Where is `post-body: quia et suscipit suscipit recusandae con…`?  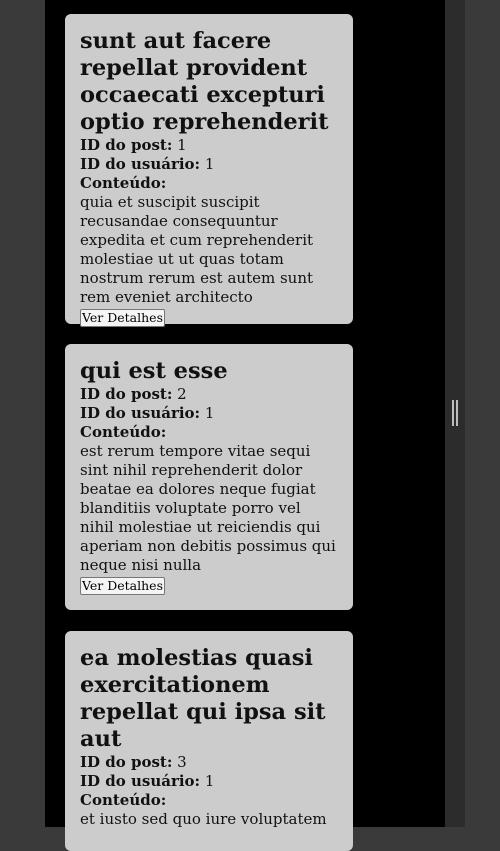
post-body: quia et suscipit suscipit recusandae con… is located at coordinates (197, 249).